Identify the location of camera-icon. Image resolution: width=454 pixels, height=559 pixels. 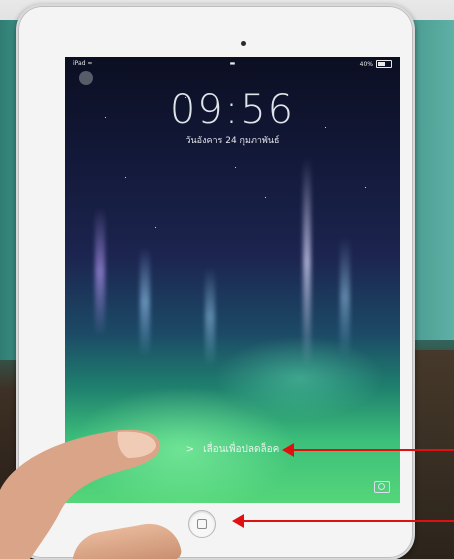
(382, 487).